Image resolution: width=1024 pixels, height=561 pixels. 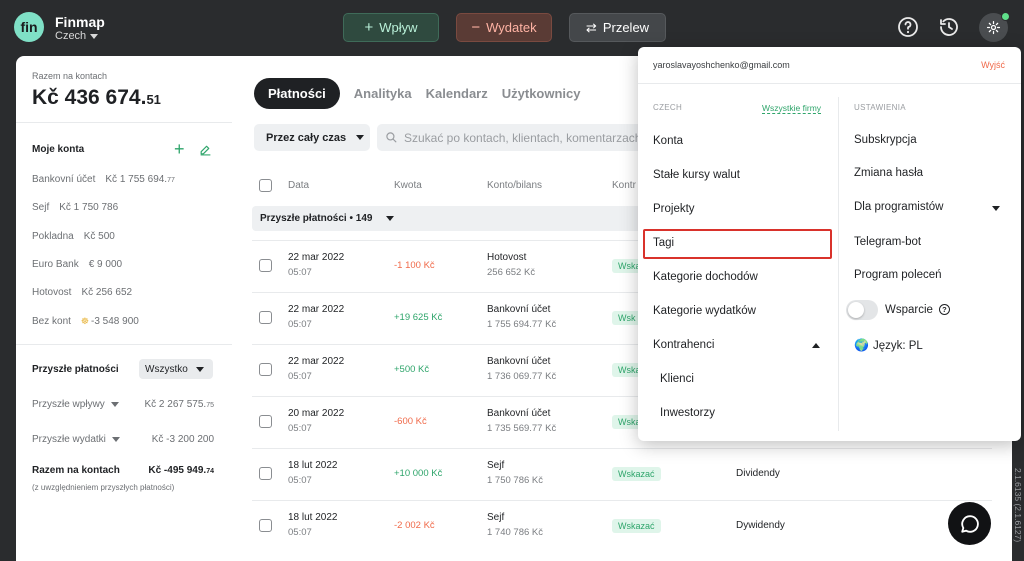 What do you see at coordinates (668, 141) in the screenshot?
I see `menu-item-accounts: Konta` at bounding box center [668, 141].